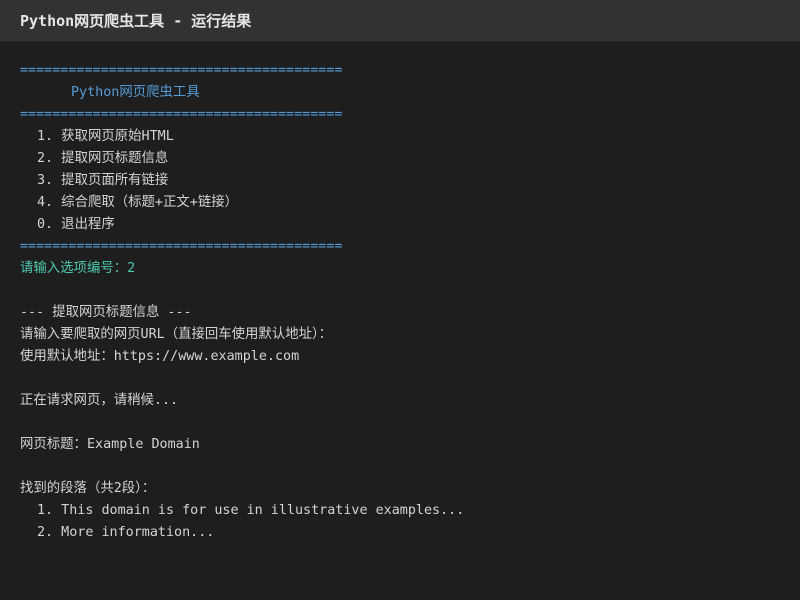 Image resolution: width=800 pixels, height=600 pixels. Describe the element at coordinates (103, 158) in the screenshot. I see `menu-option-2: 2. 提取网页标题信息` at that location.